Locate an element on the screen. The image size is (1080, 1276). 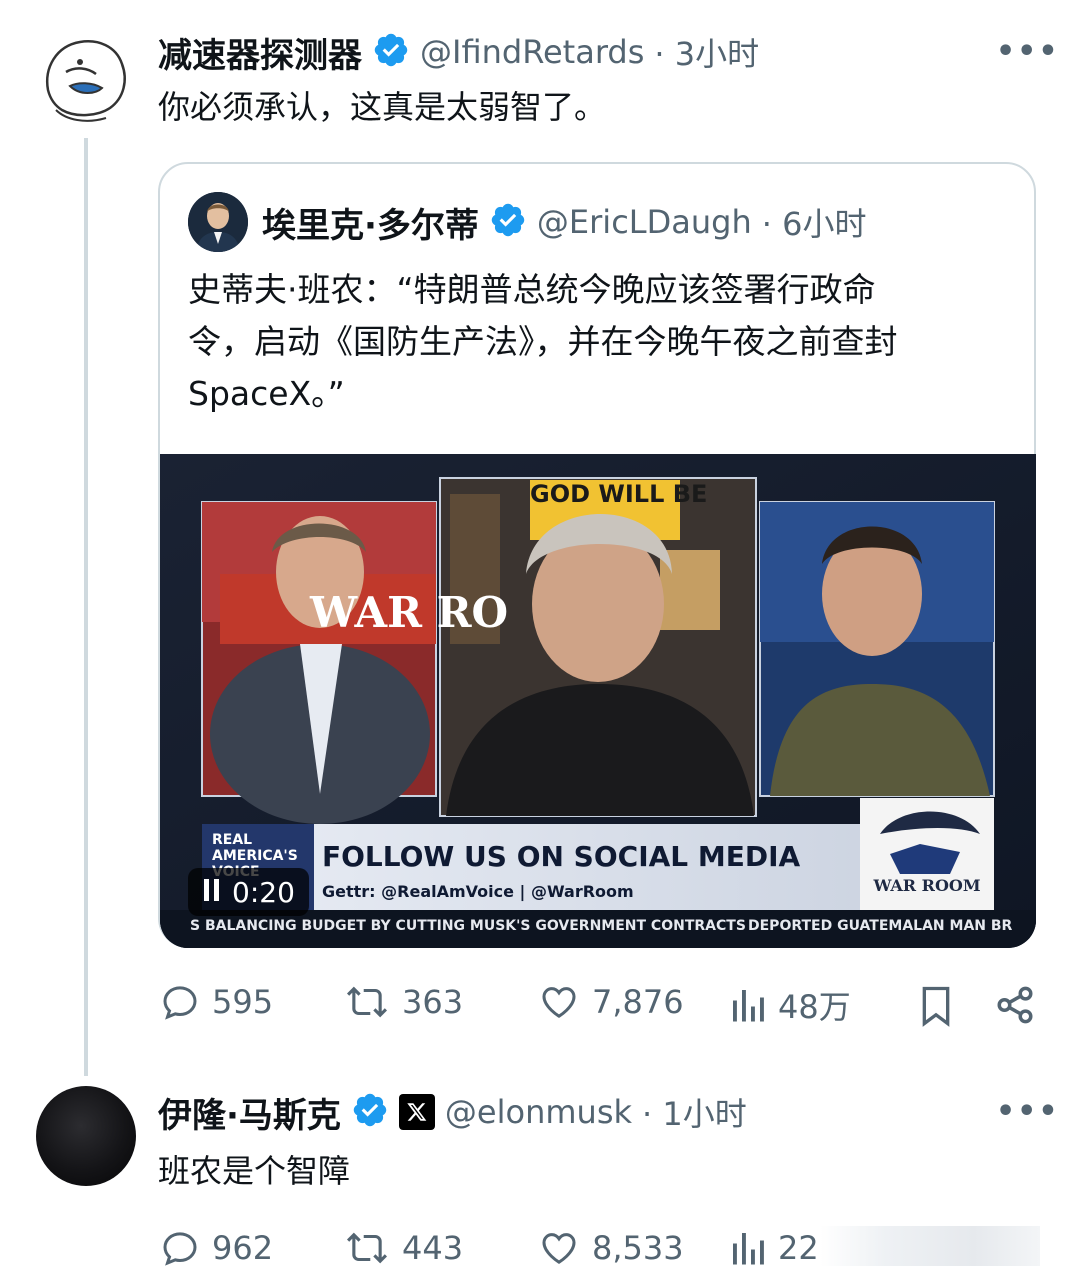
video-playback-pill: 0:20 is located at coordinates (248, 892).